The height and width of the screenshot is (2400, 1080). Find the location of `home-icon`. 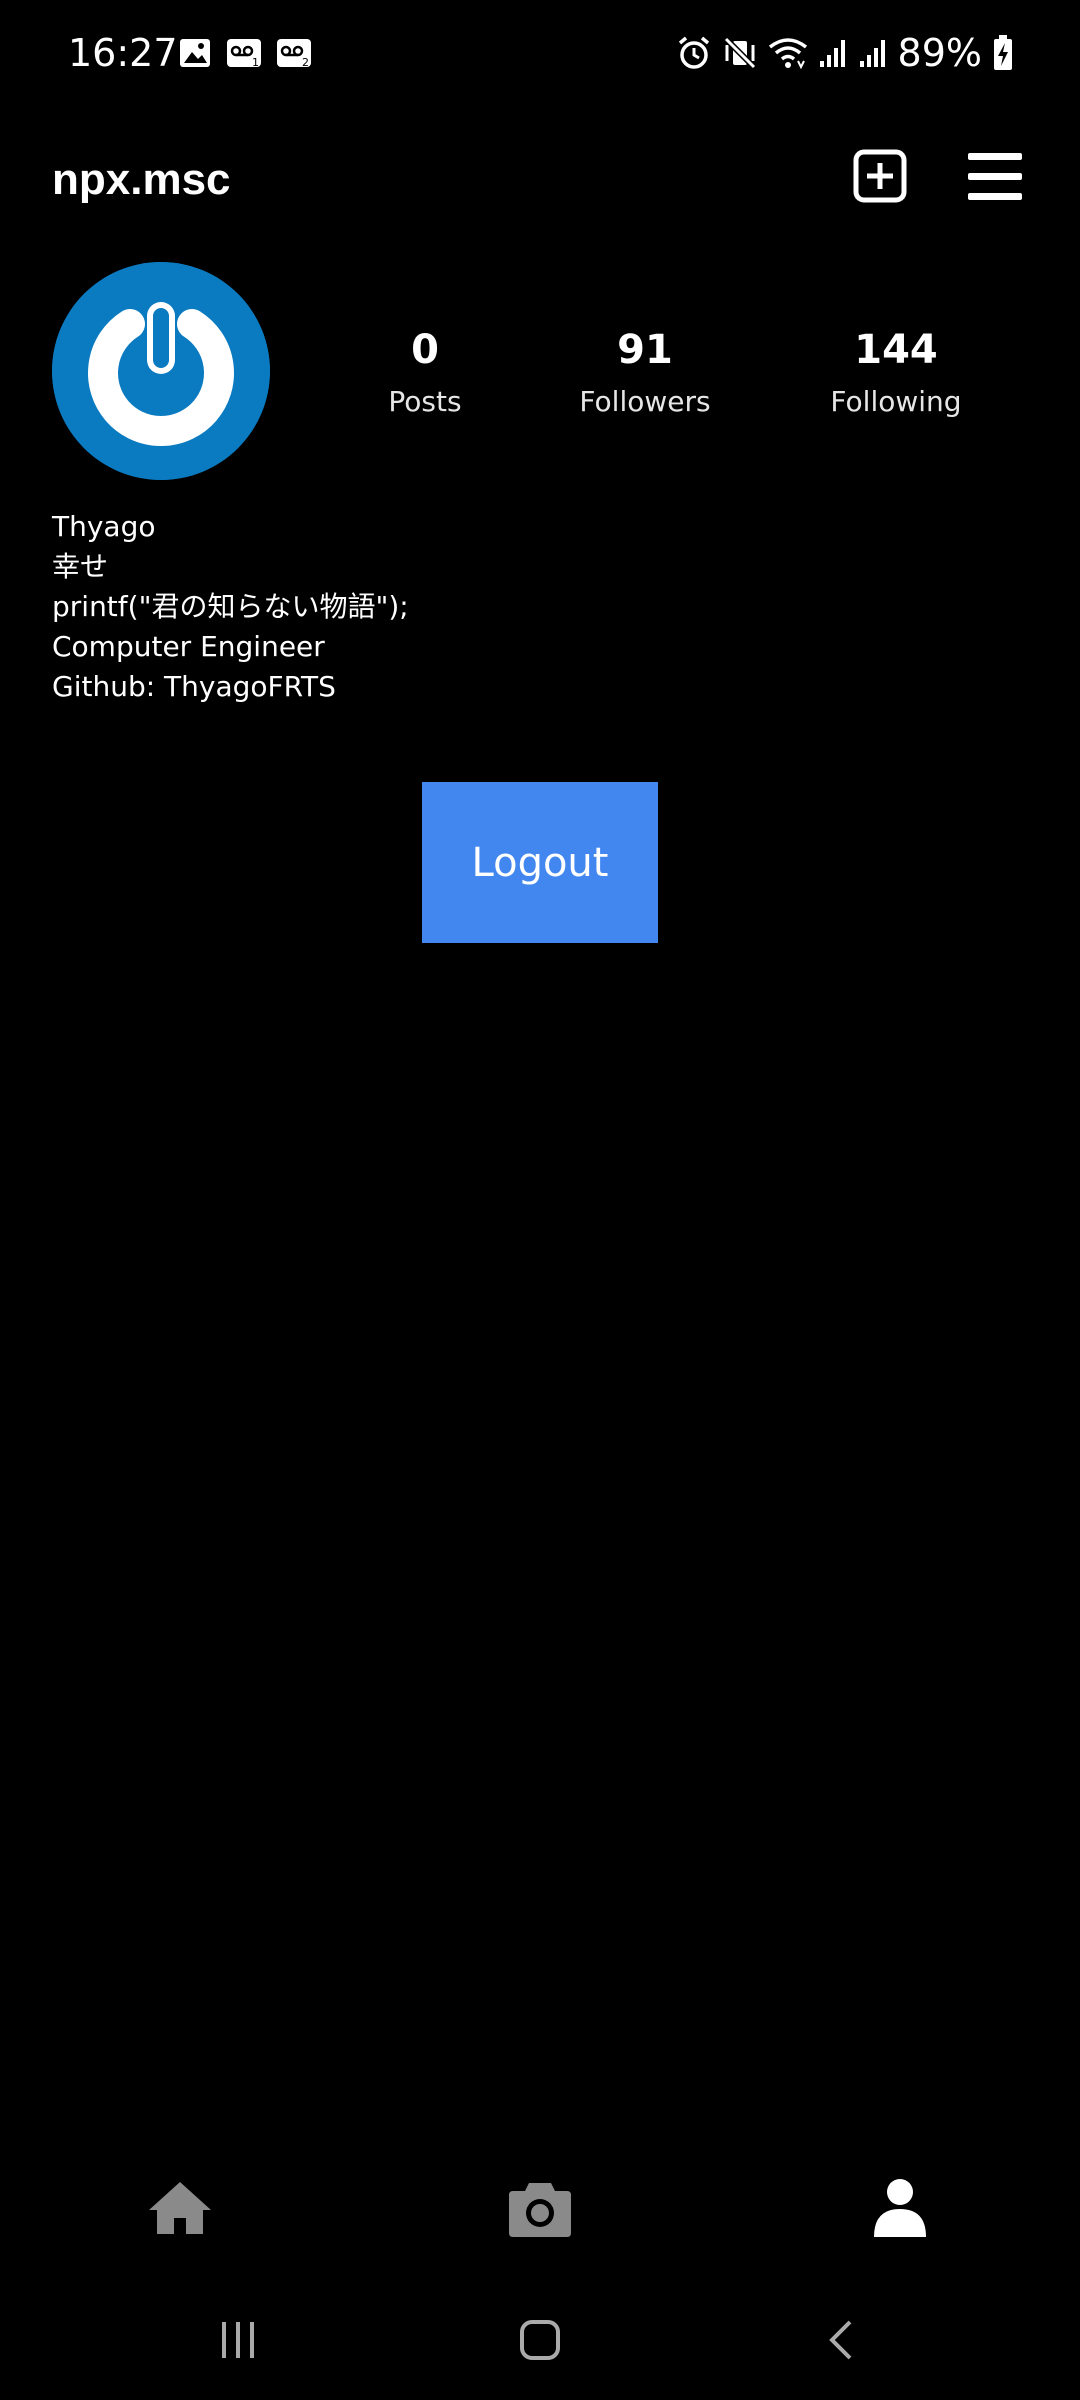

home-icon is located at coordinates (180, 2208).